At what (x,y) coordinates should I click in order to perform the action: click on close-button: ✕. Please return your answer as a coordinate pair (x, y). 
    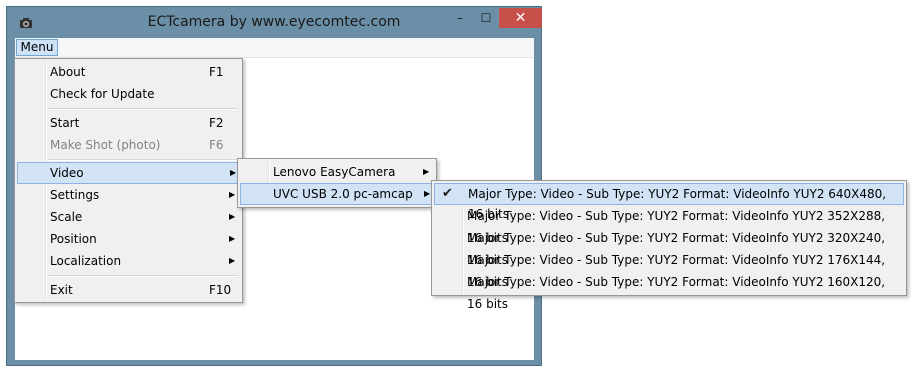
    Looking at the image, I should click on (520, 18).